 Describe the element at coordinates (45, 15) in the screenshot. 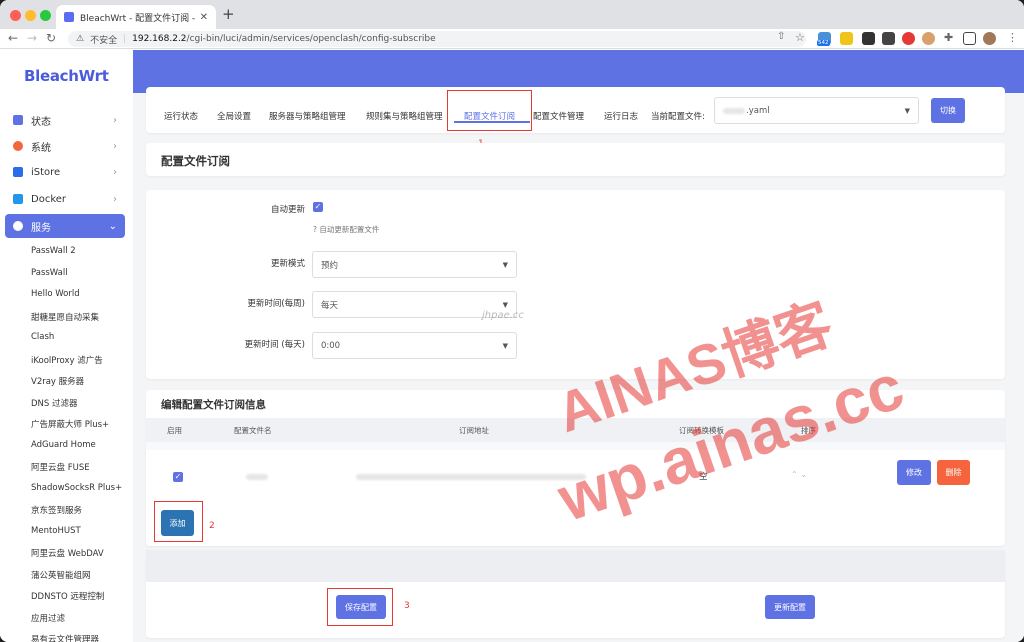

I see `maximize-window-button` at that location.